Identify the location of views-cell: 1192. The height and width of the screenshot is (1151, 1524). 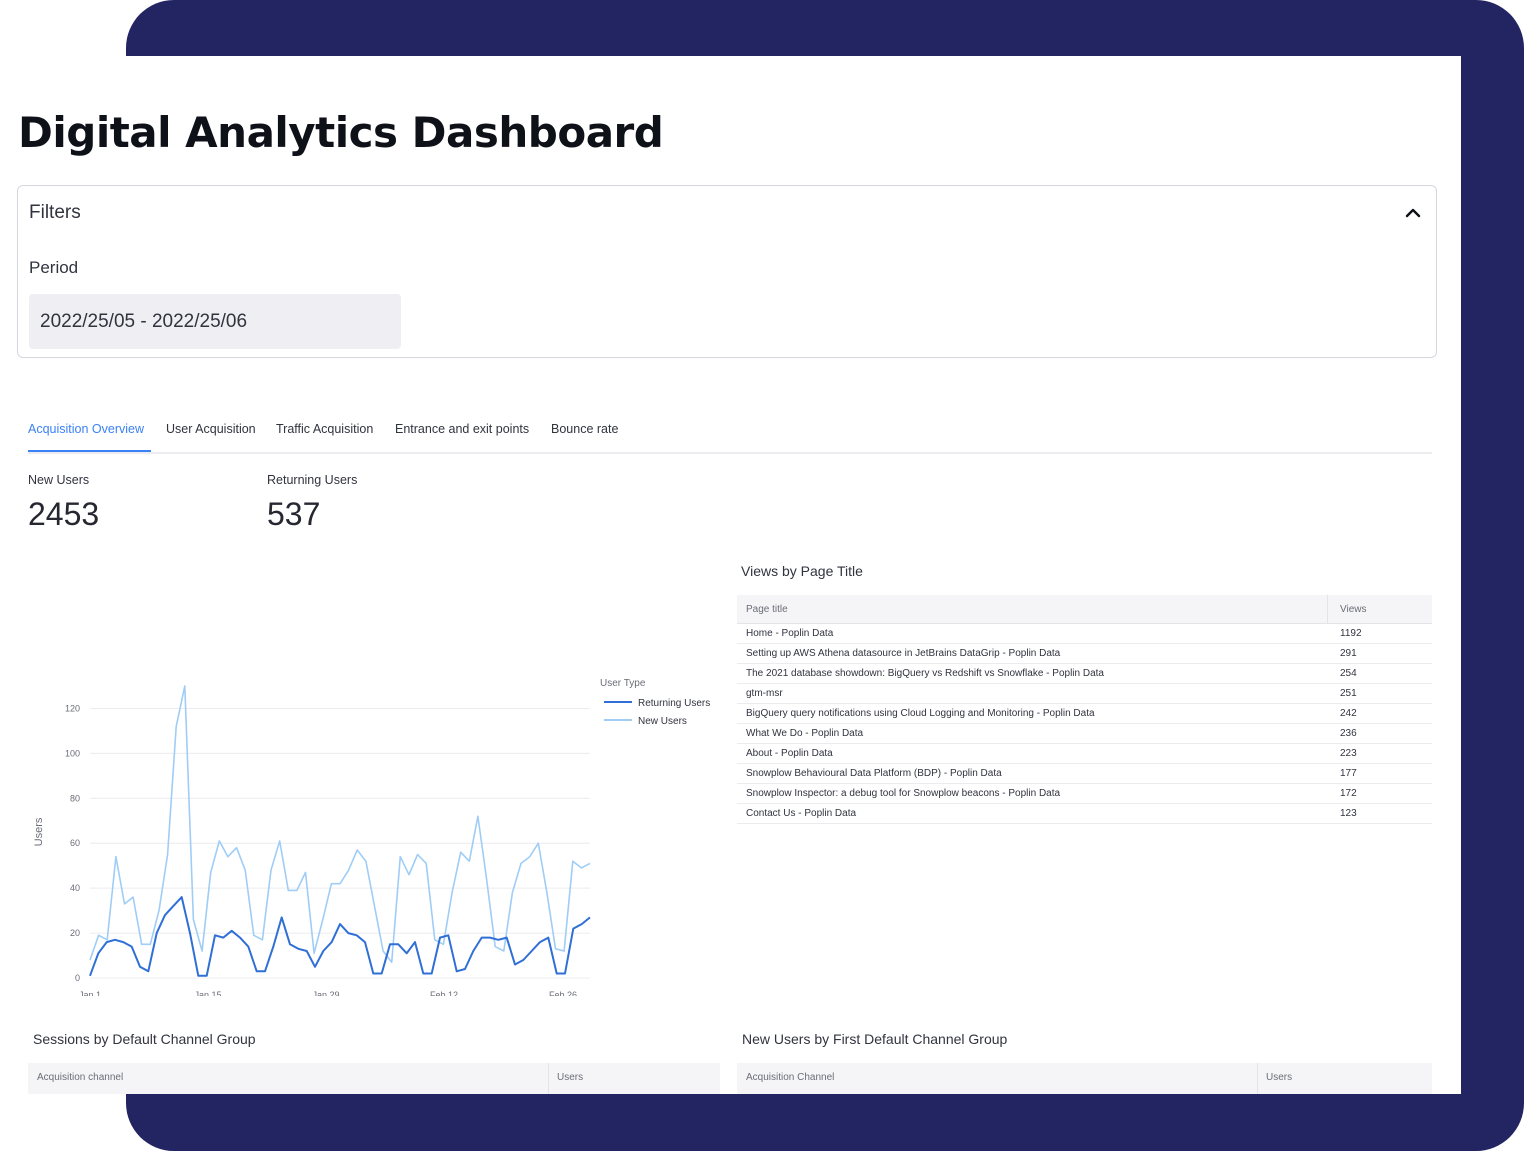
(1351, 633).